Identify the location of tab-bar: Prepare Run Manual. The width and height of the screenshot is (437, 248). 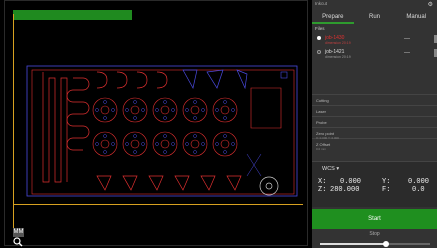
(374, 17).